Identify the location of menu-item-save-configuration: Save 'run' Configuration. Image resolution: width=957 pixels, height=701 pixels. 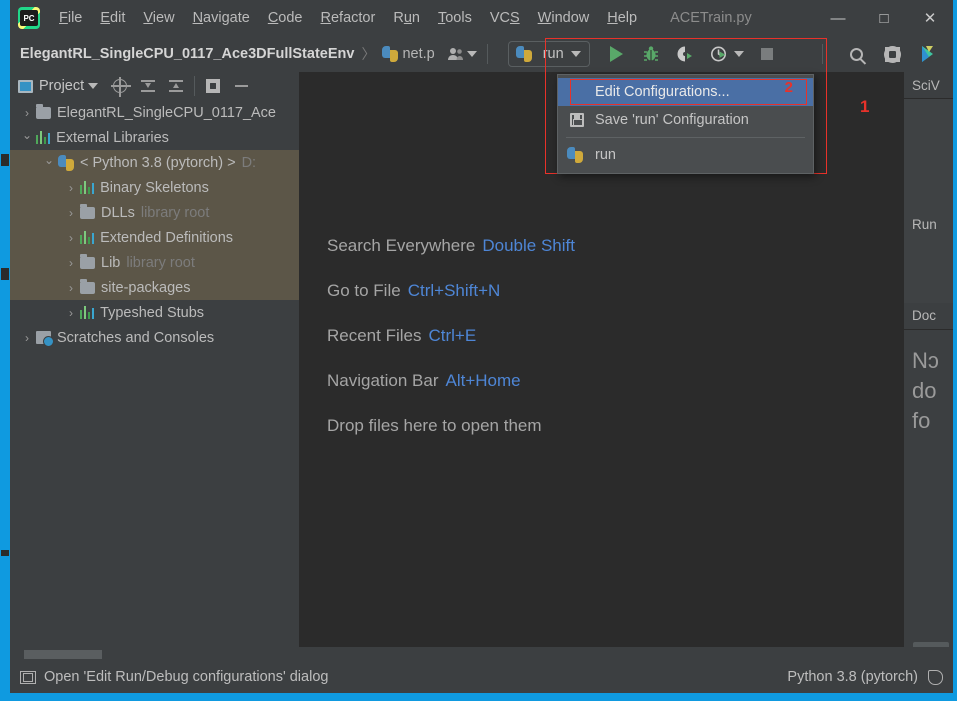
(685, 120).